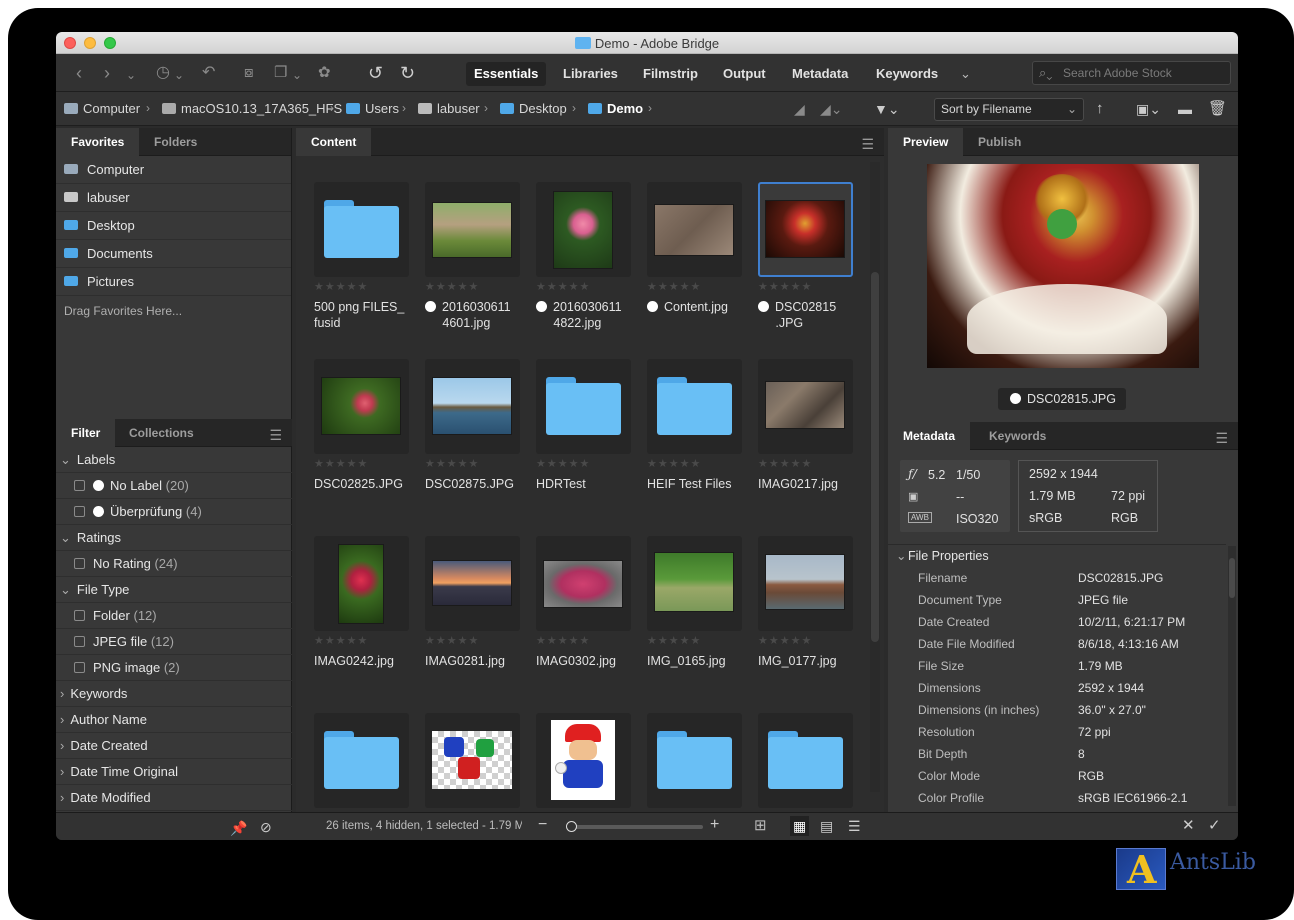 The height and width of the screenshot is (920, 1294). Describe the element at coordinates (820, 74) in the screenshot. I see `workspace-metadata: Metadata` at that location.